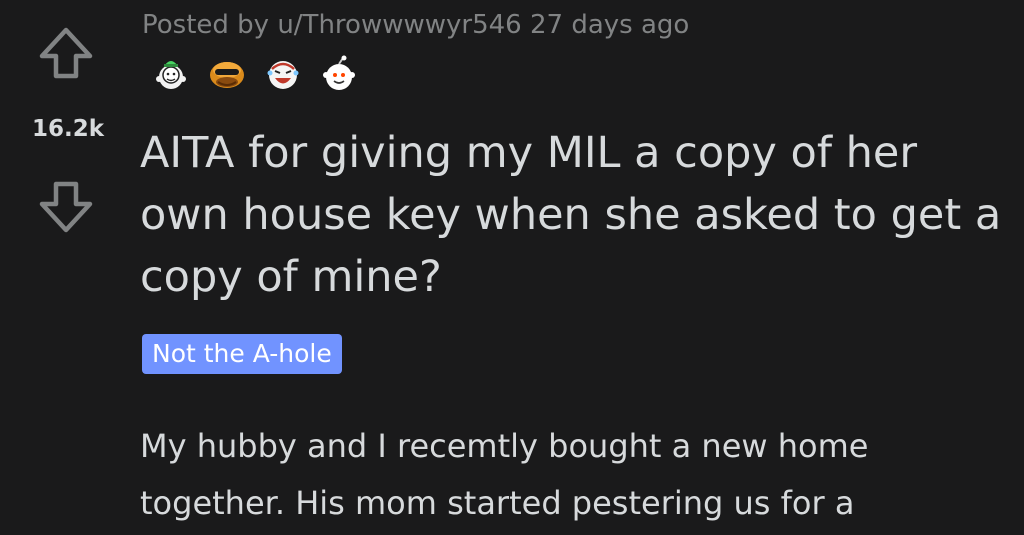 The image size is (1024, 535). I want to click on upvote-button, so click(66, 54).